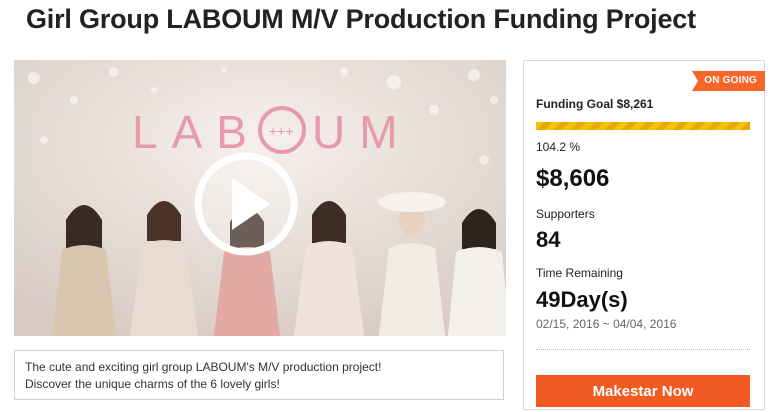 Image resolution: width=780 pixels, height=412 pixels. Describe the element at coordinates (565, 214) in the screenshot. I see `supporters-label: Supporters` at that location.